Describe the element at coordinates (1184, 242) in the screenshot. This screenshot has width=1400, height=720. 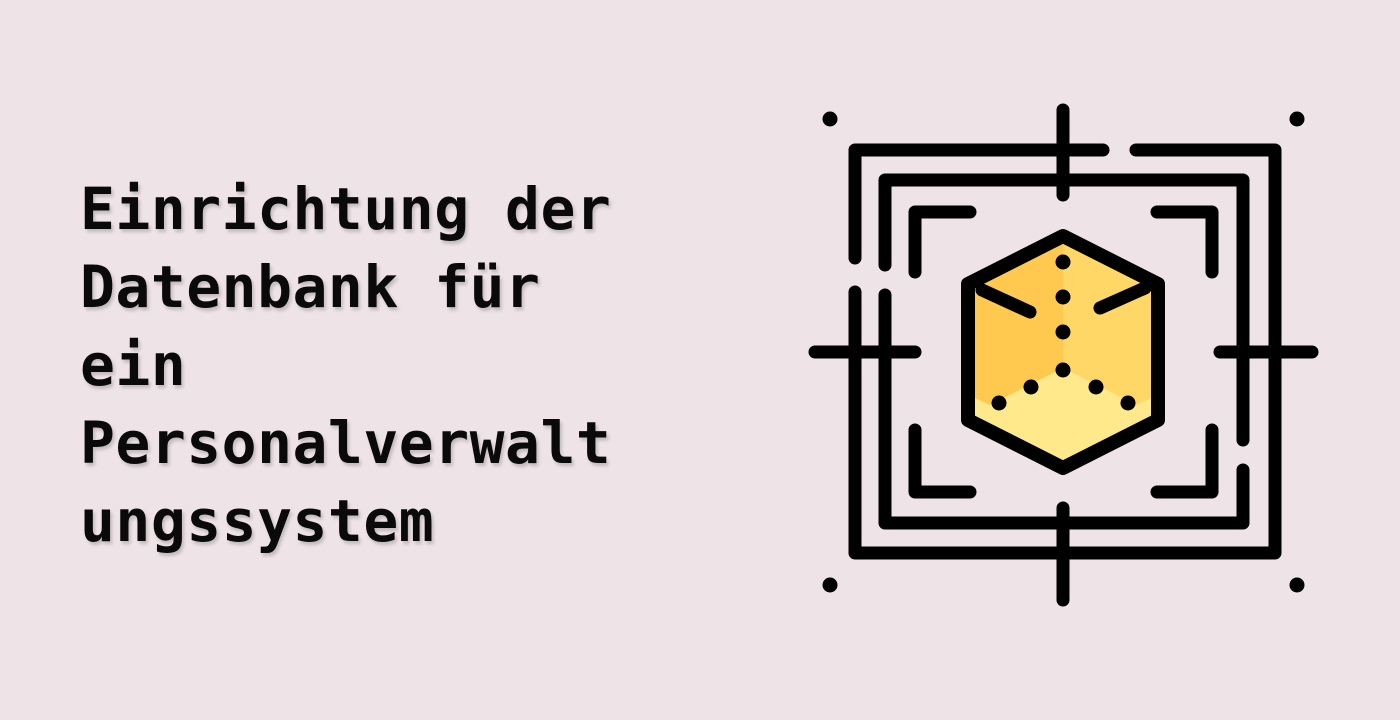
I see `corner-bracket-tr` at that location.